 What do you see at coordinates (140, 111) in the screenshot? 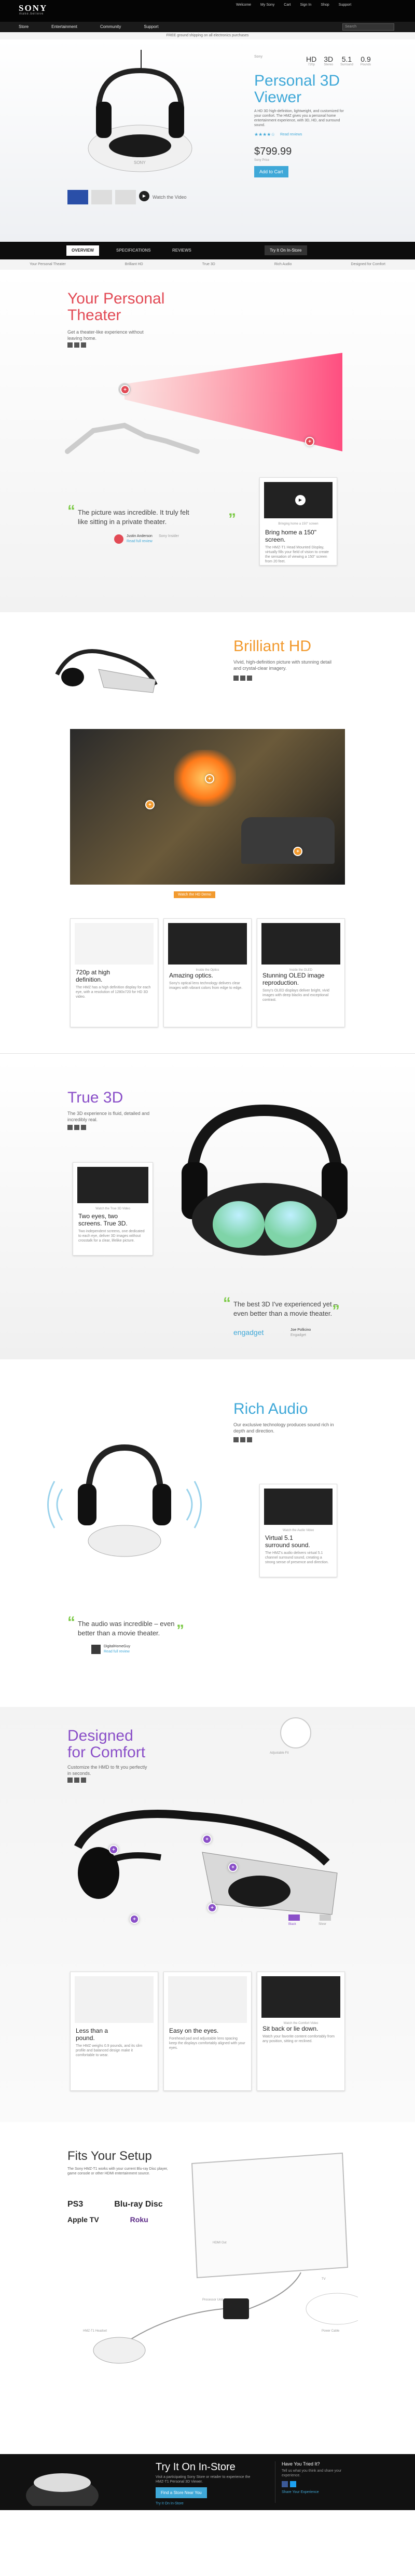
I see `hmz-headset-image: SONY` at bounding box center [140, 111].